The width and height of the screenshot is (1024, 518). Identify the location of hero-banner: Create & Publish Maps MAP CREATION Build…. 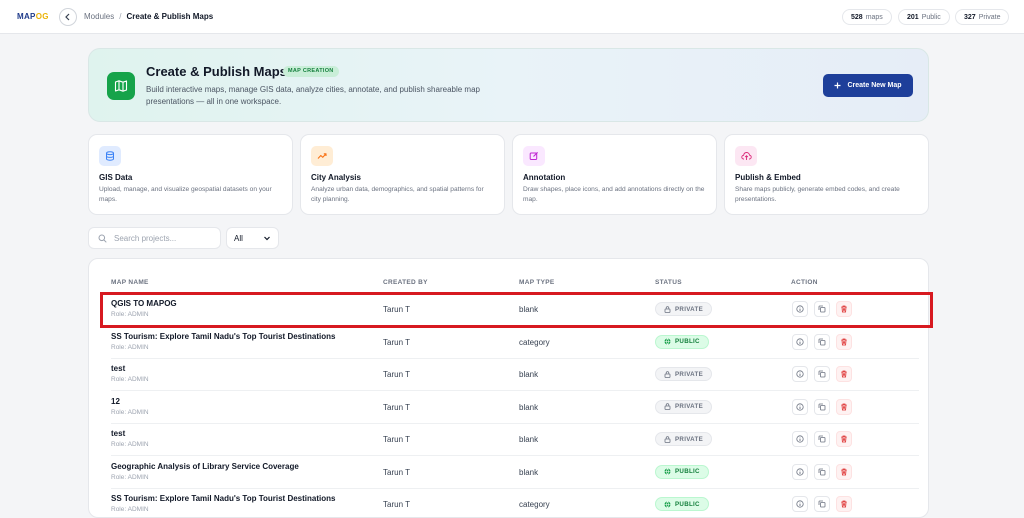
(508, 85).